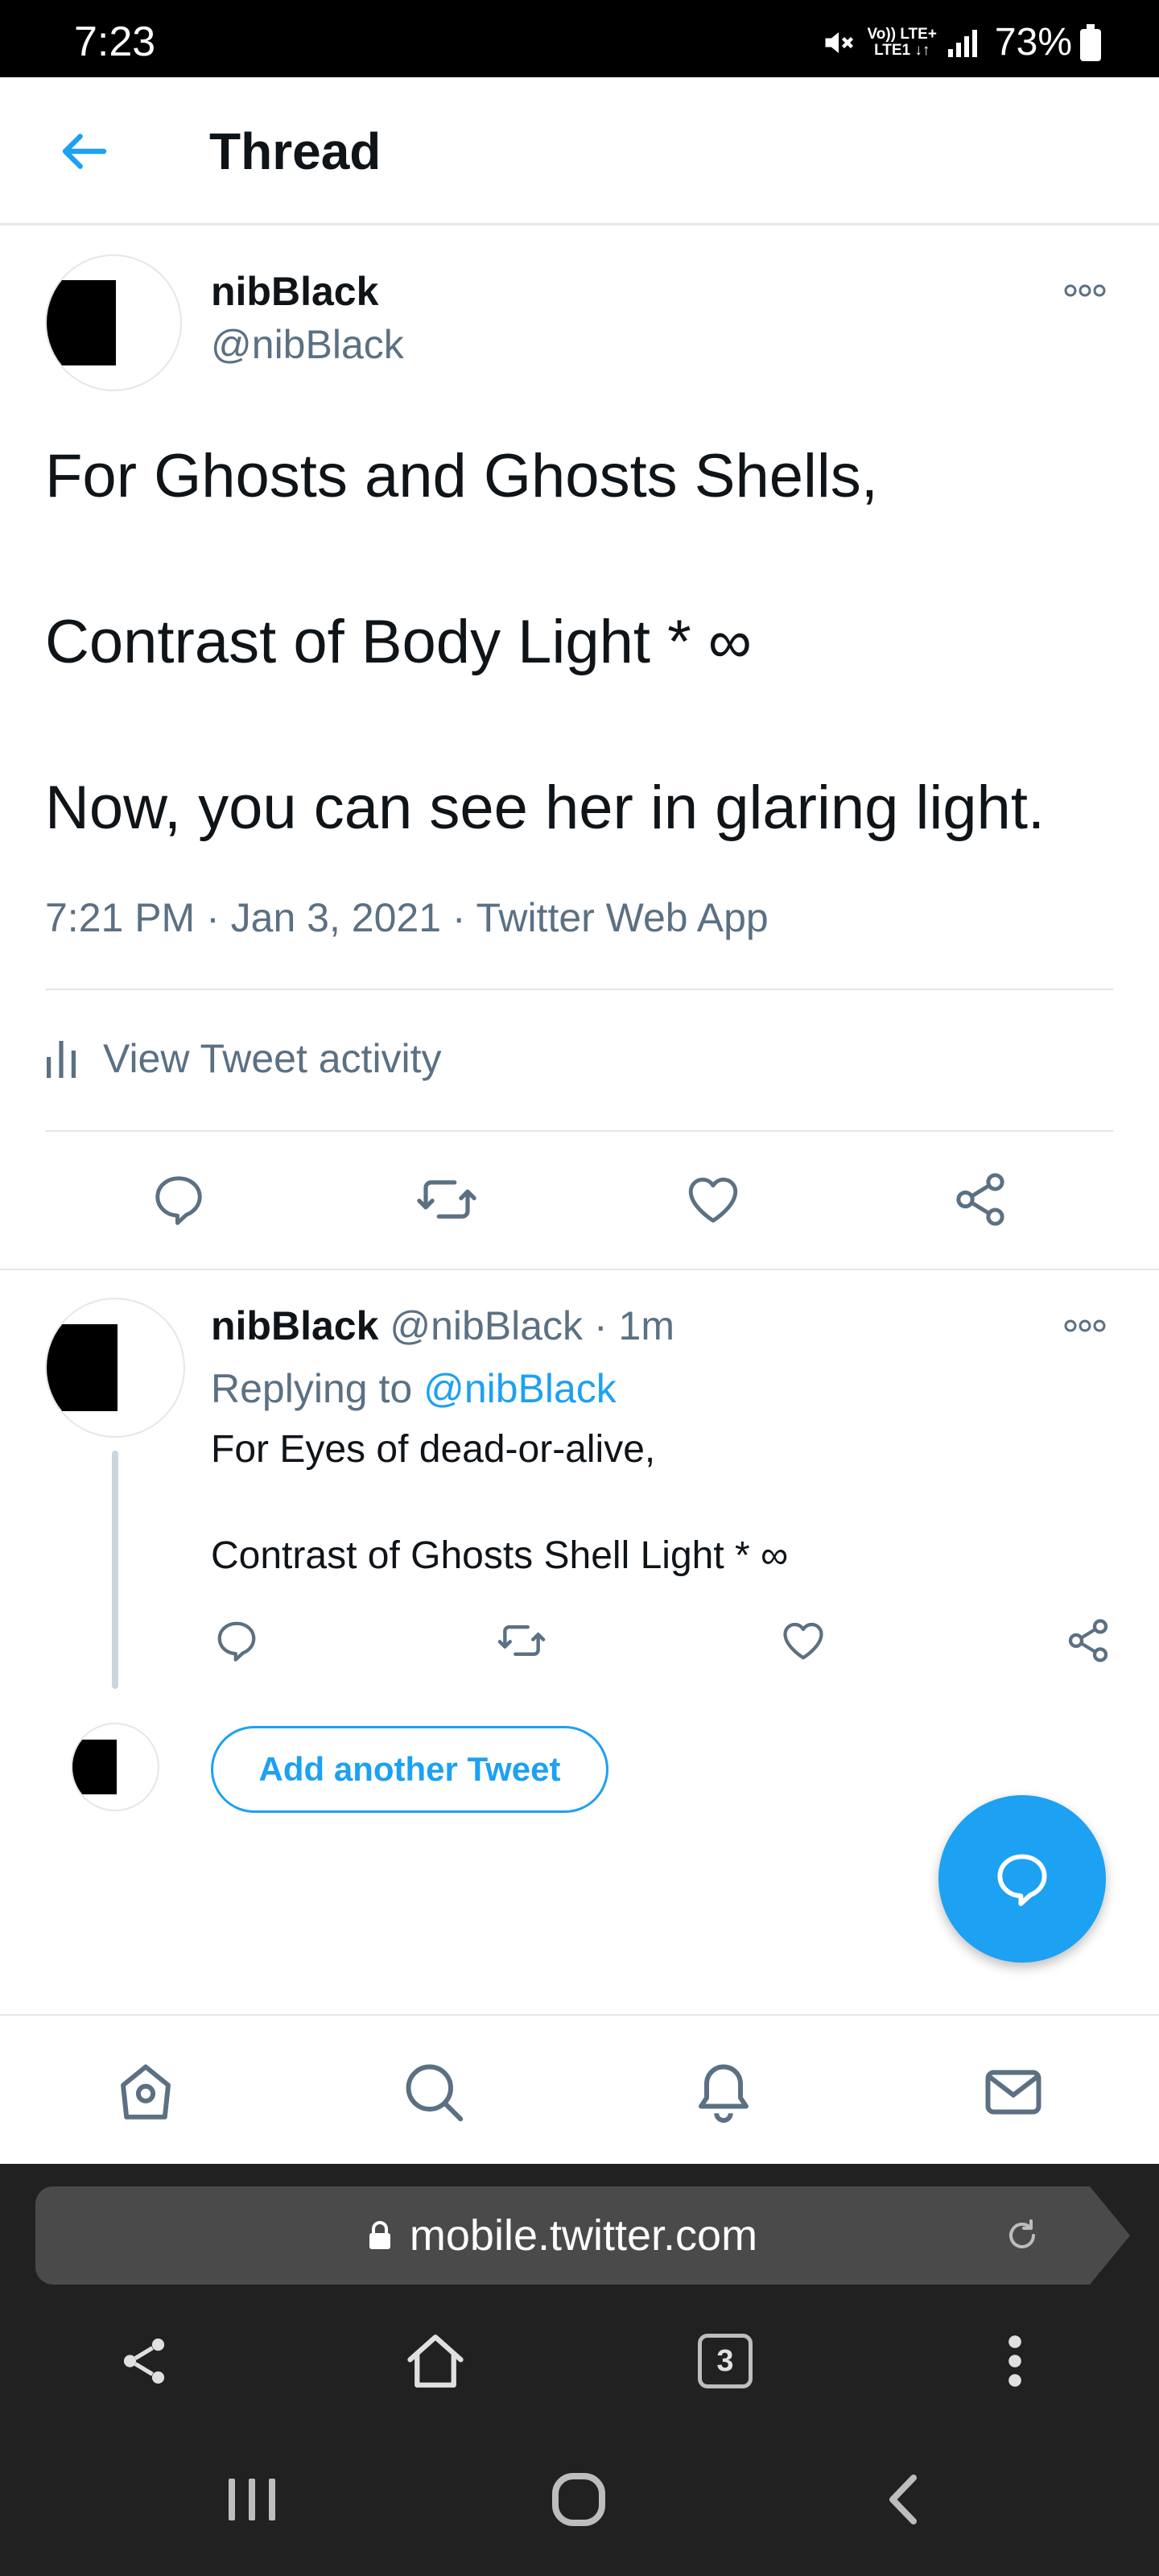 The image size is (1159, 2576). Describe the element at coordinates (583, 2235) in the screenshot. I see `url-text: mobile.twitter.com` at that location.